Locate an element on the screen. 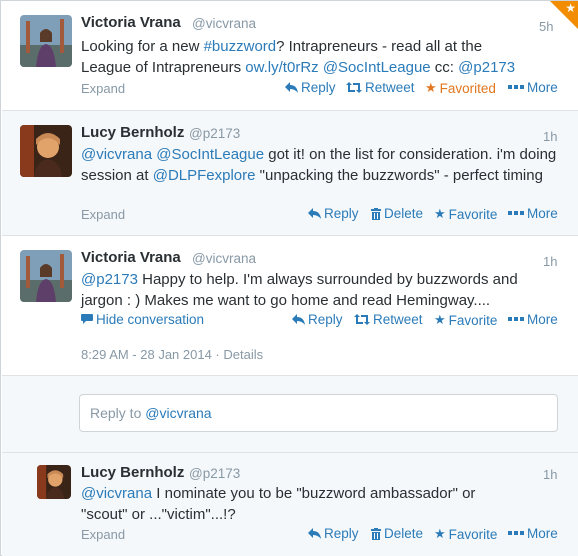 The height and width of the screenshot is (556, 578). reply-placeholder: Reply to is located at coordinates (118, 413).